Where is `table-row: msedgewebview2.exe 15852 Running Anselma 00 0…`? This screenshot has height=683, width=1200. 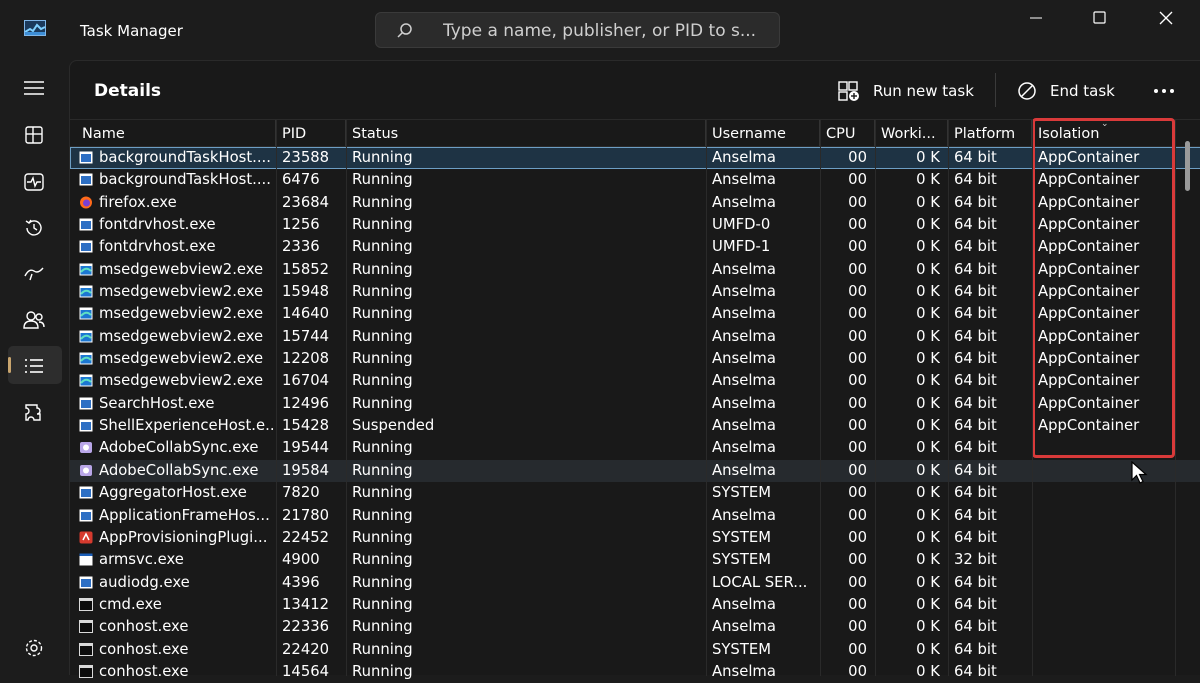
table-row: msedgewebview2.exe 15852 Running Anselma 00 0… is located at coordinates (635, 270).